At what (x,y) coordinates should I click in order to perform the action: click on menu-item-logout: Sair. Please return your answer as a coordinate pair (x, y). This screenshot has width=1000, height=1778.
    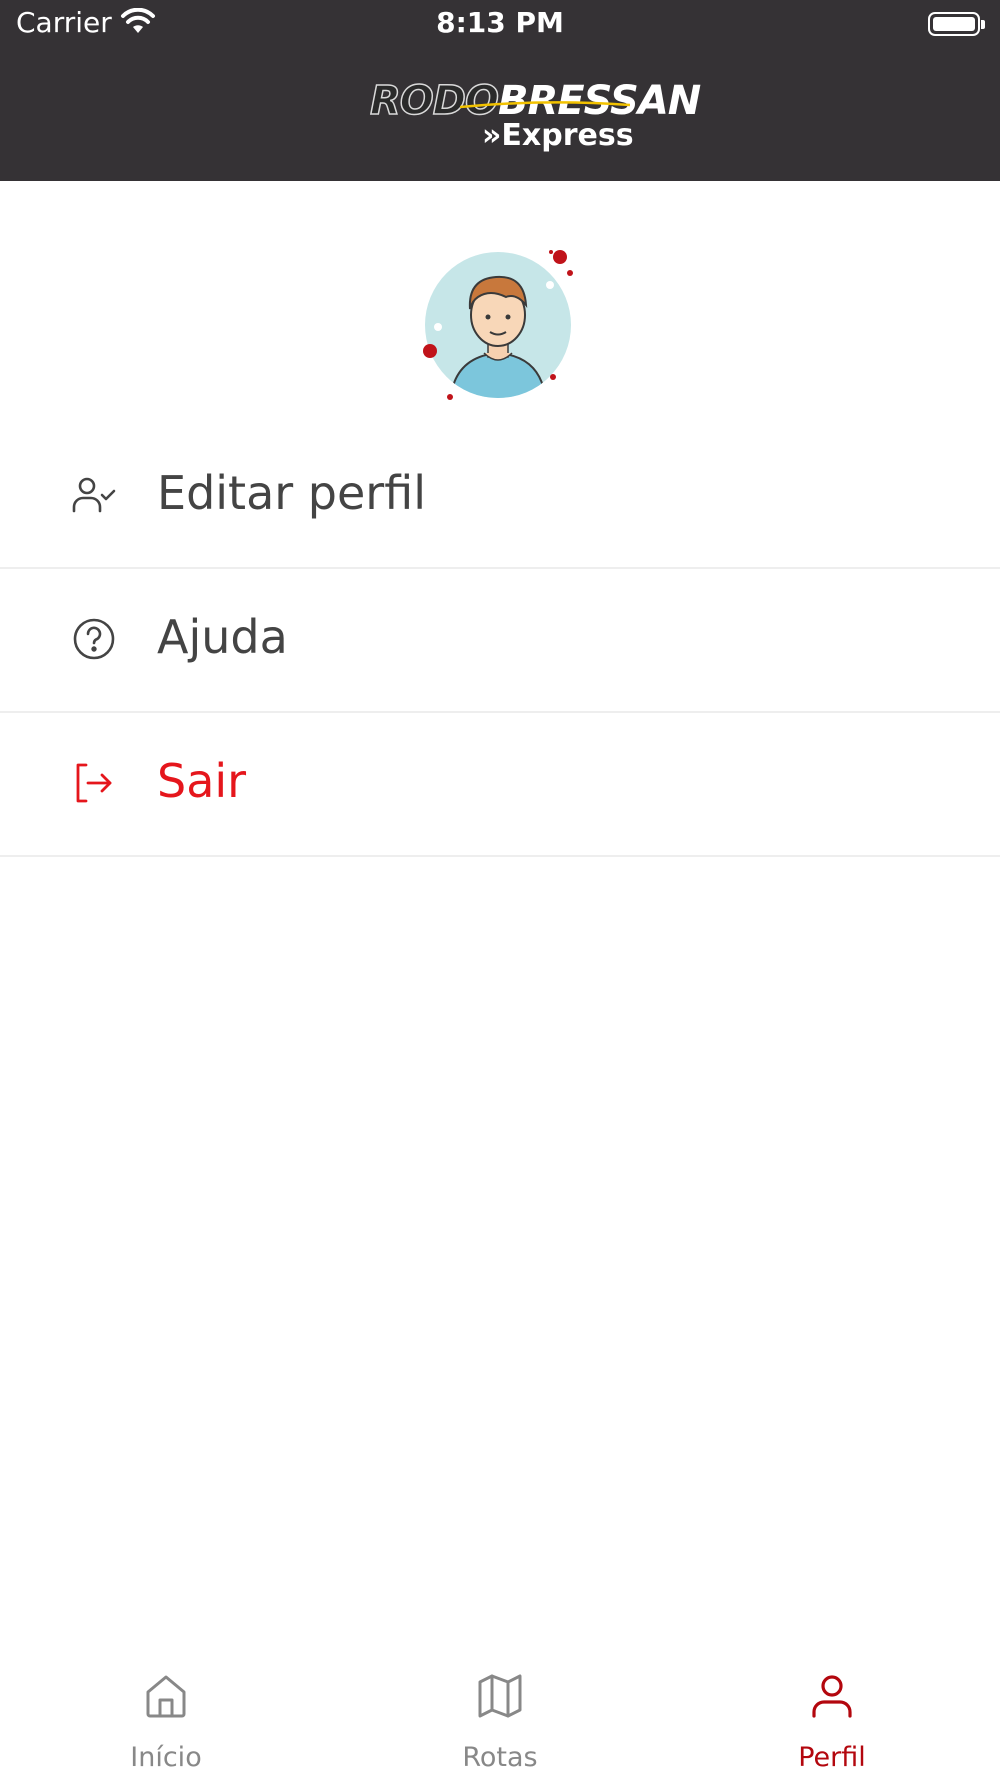
    Looking at the image, I should click on (500, 785).